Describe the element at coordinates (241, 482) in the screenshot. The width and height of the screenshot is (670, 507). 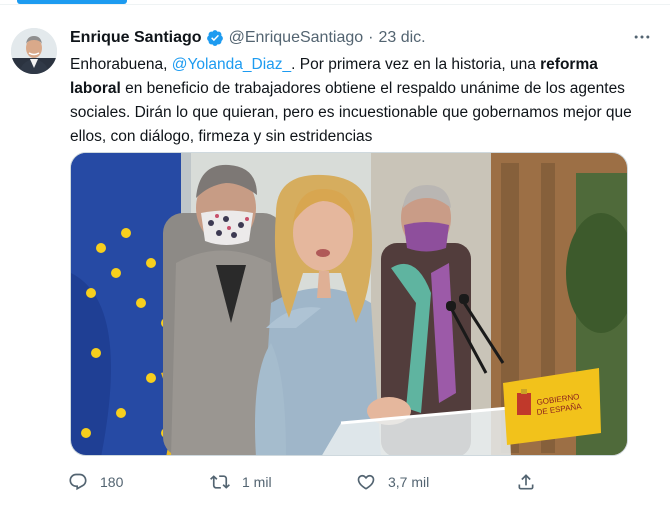
I see `retweet-button: 1 mil` at that location.